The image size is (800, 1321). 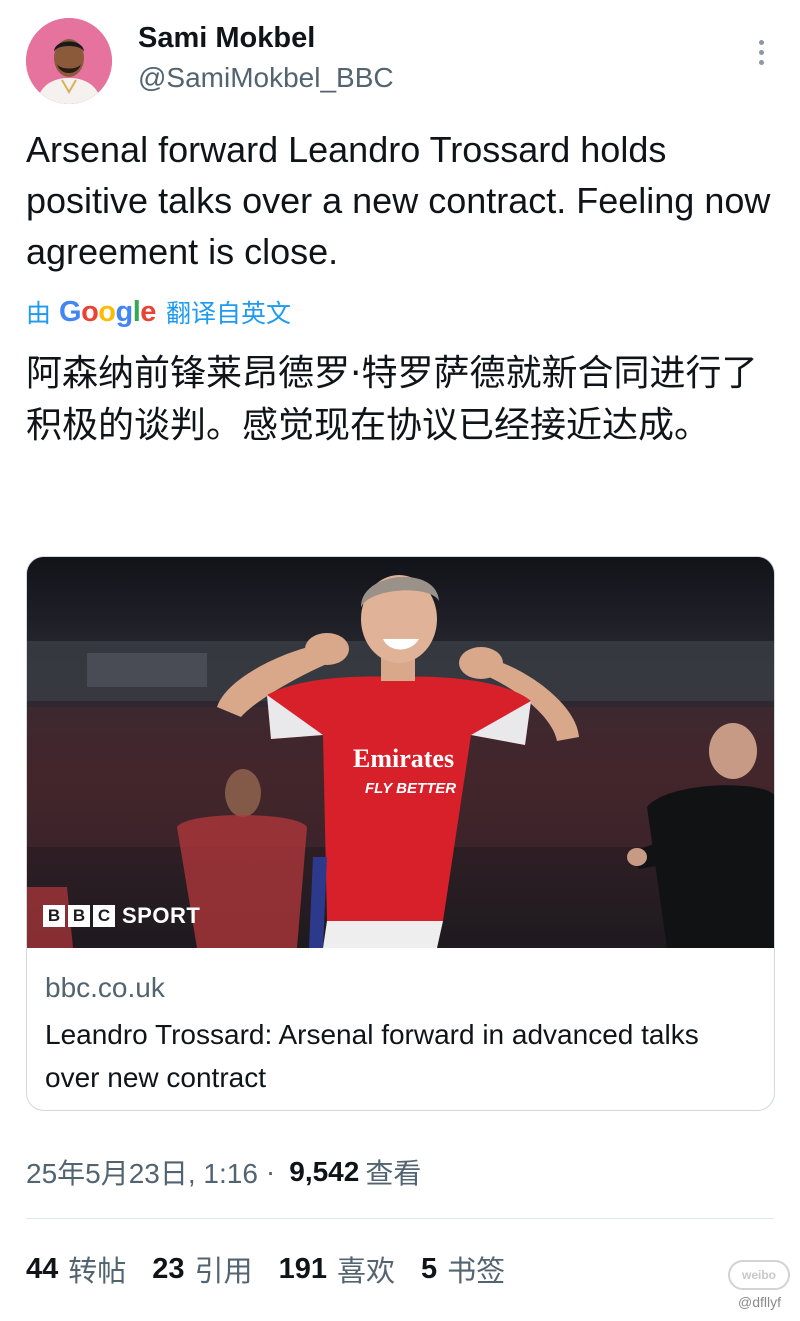 I want to click on view-count: 9,542, so click(x=324, y=1171).